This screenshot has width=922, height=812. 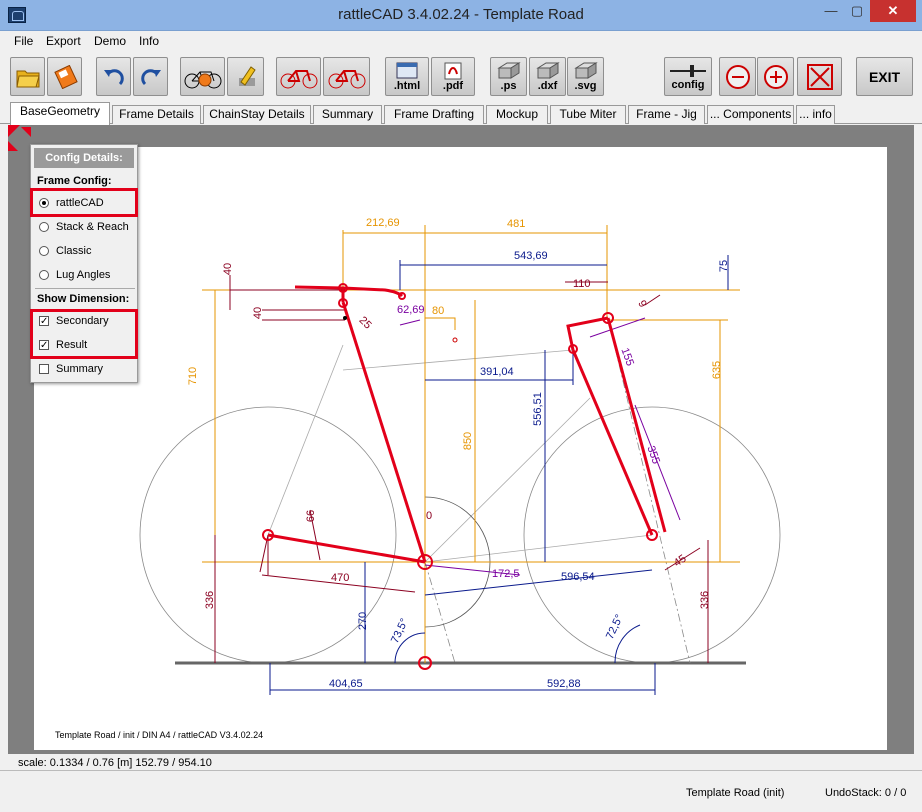 I want to click on edit-button, so click(x=245, y=76).